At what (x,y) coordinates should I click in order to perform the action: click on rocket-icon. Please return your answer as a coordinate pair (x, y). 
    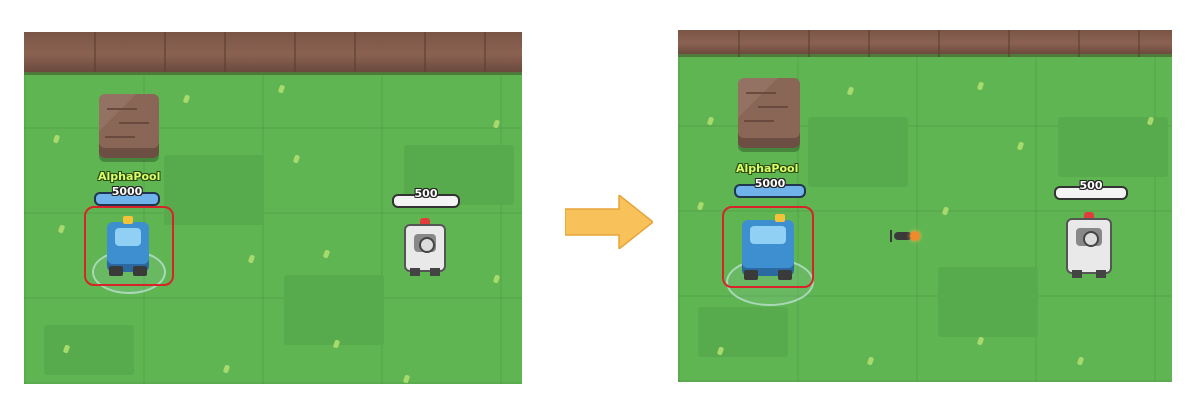
    Looking at the image, I should click on (905, 236).